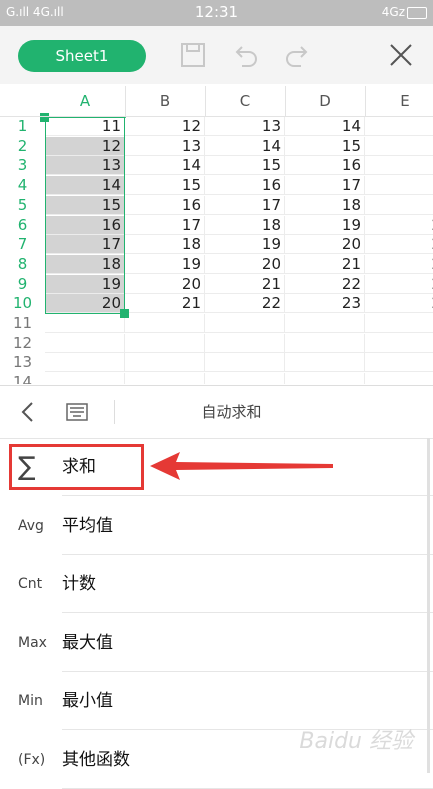  I want to click on function-item-3: Max 最大值, so click(216, 643).